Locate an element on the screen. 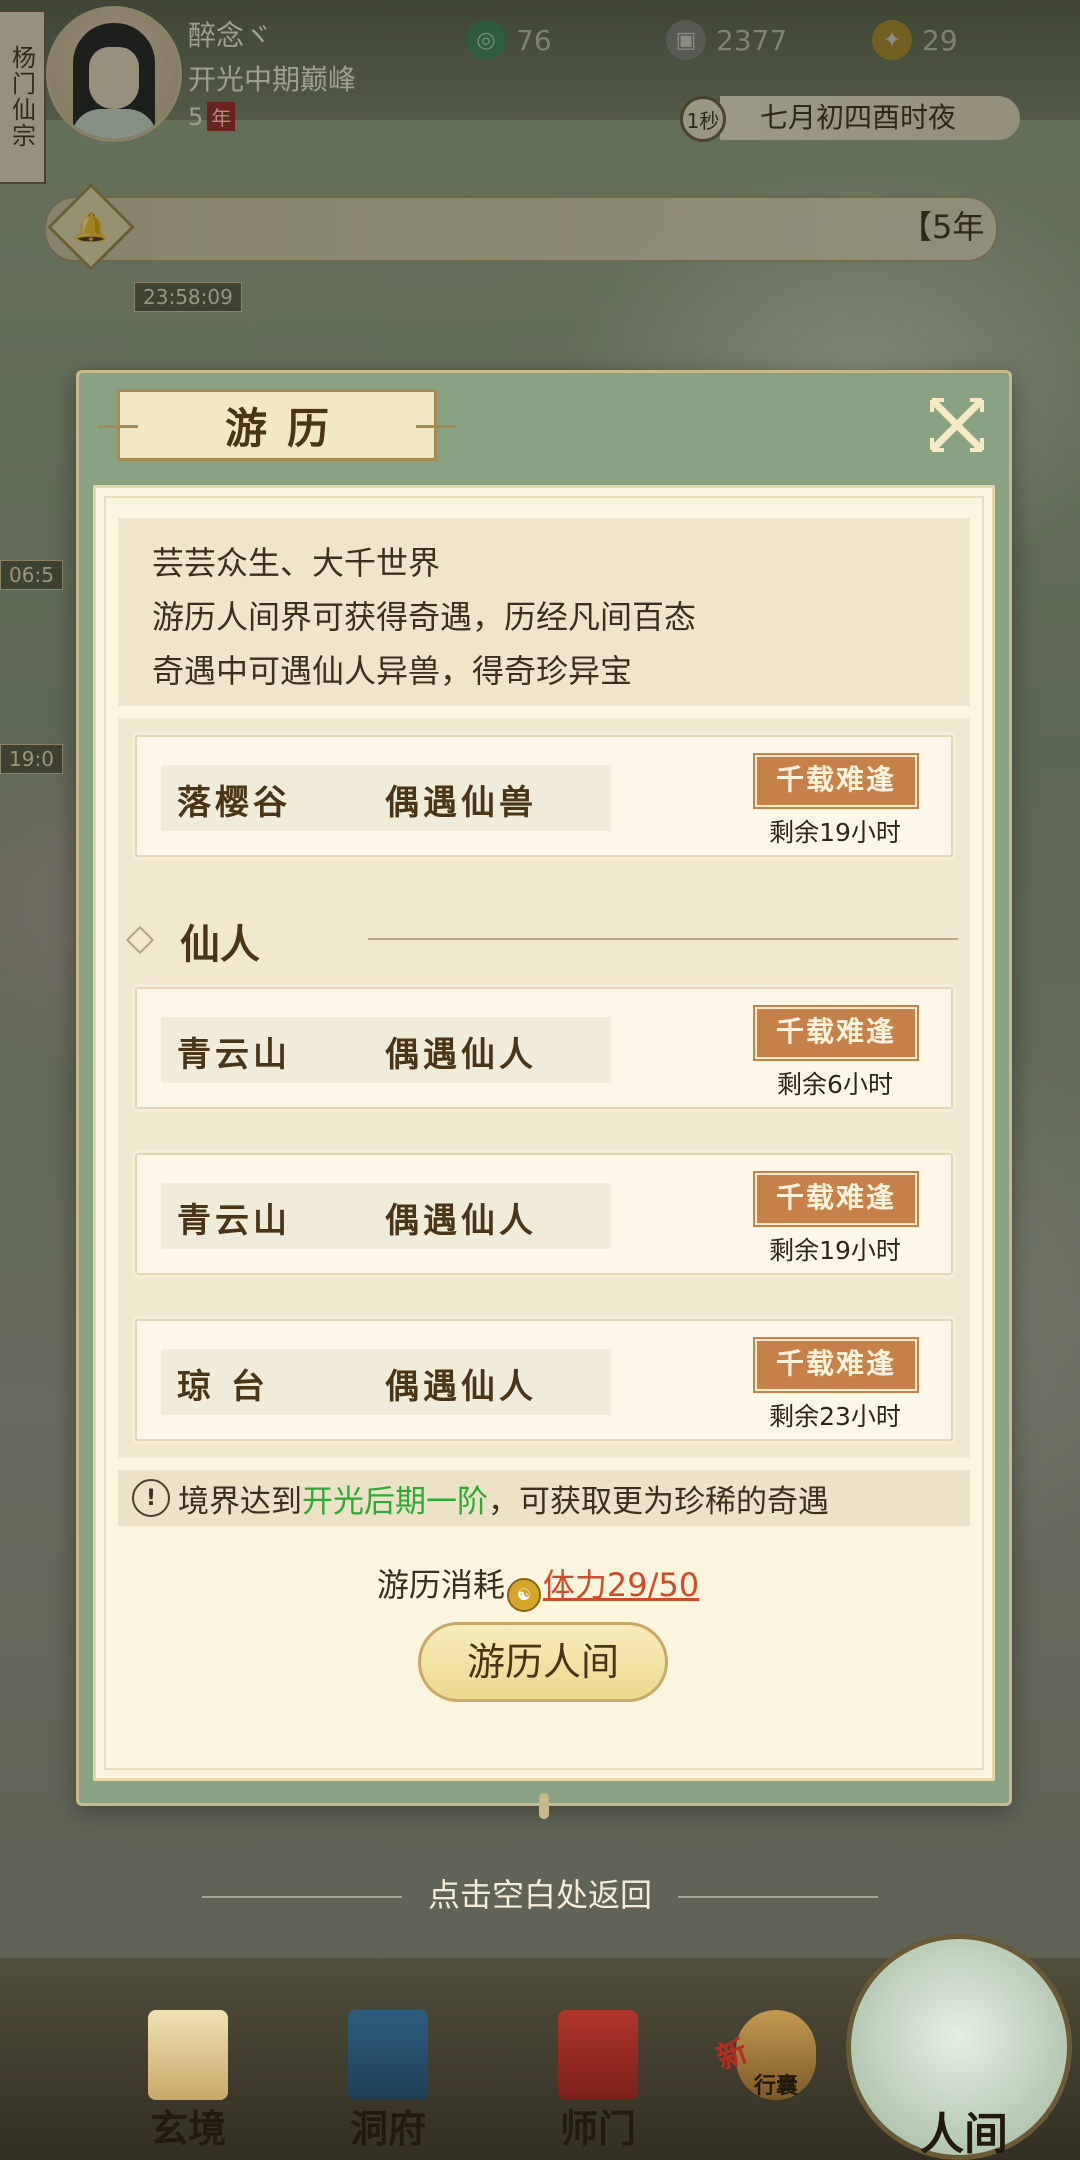 The image size is (1080, 2160). back-hint: 点击空白处返回 is located at coordinates (540, 1893).